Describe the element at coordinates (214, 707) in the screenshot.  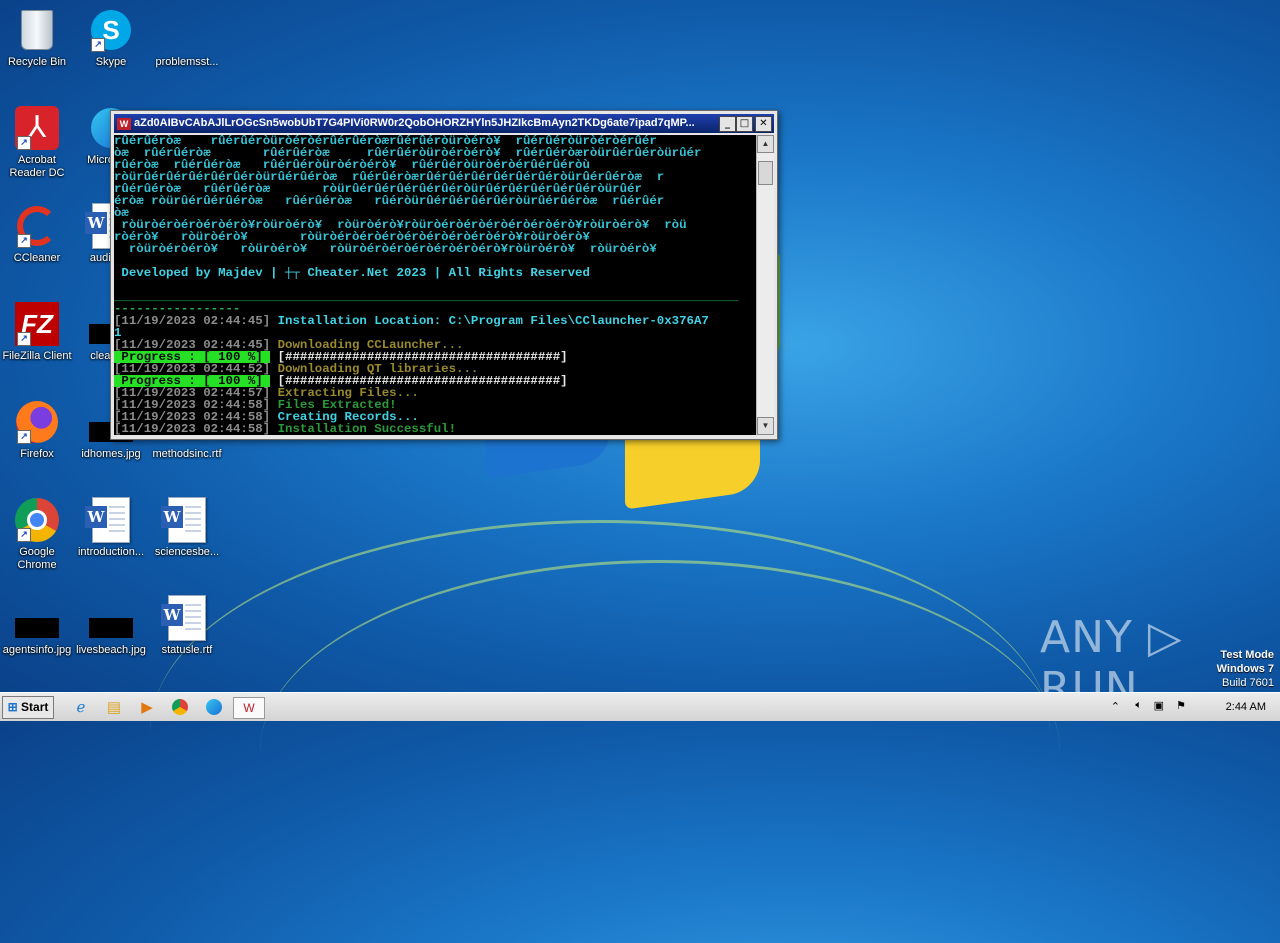
I see `edge-taskbar-icon` at that location.